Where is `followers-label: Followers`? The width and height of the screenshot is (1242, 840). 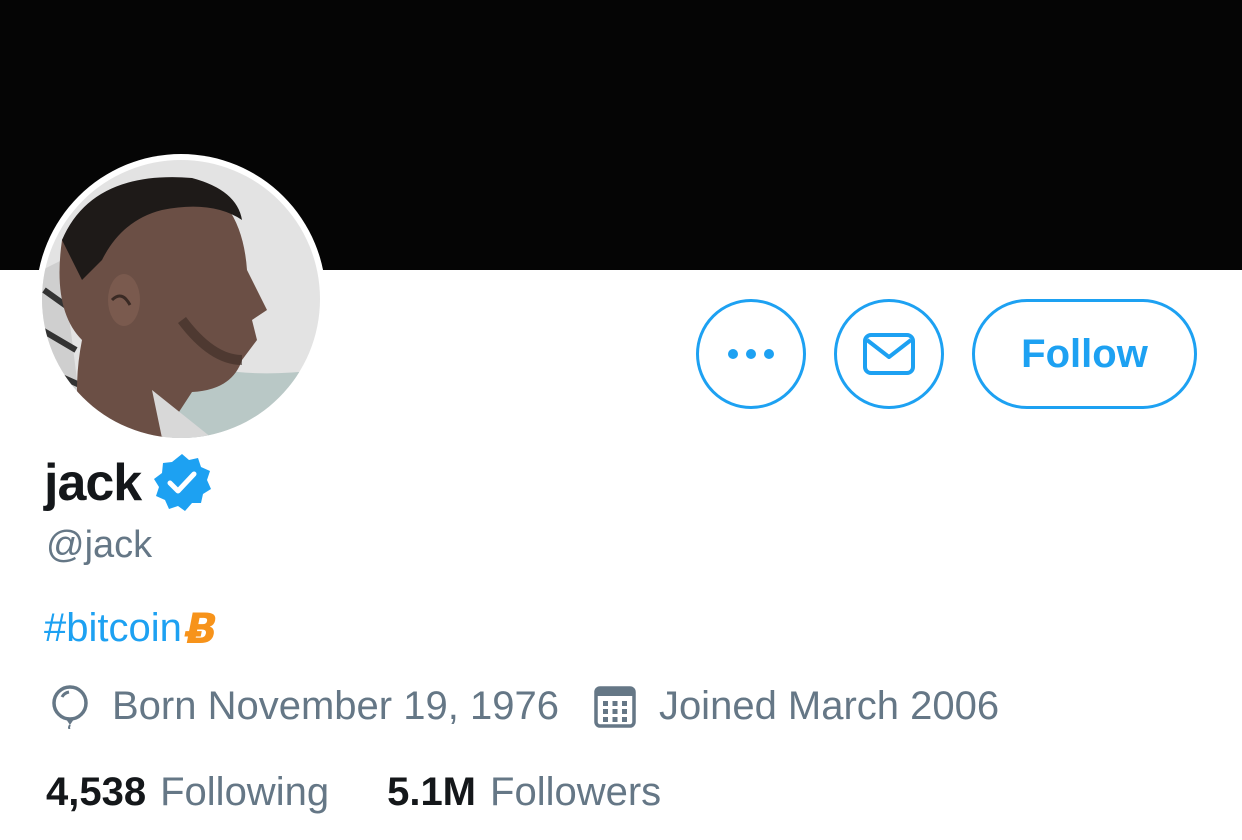
followers-label: Followers is located at coordinates (576, 792).